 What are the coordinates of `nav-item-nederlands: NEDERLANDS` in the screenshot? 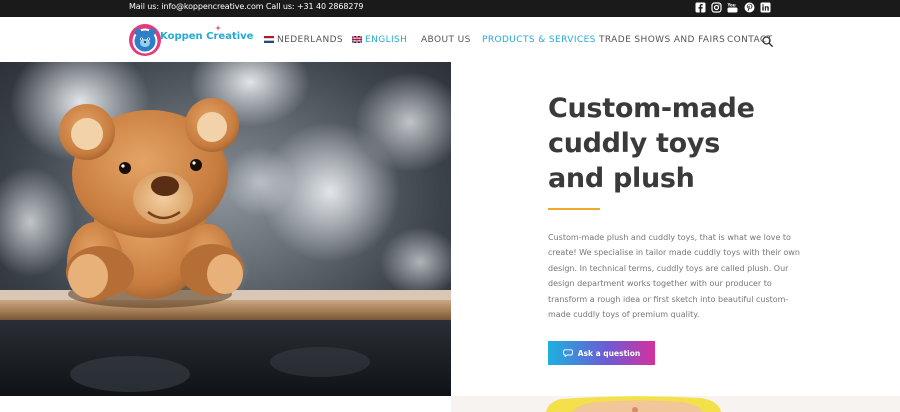 It's located at (303, 40).